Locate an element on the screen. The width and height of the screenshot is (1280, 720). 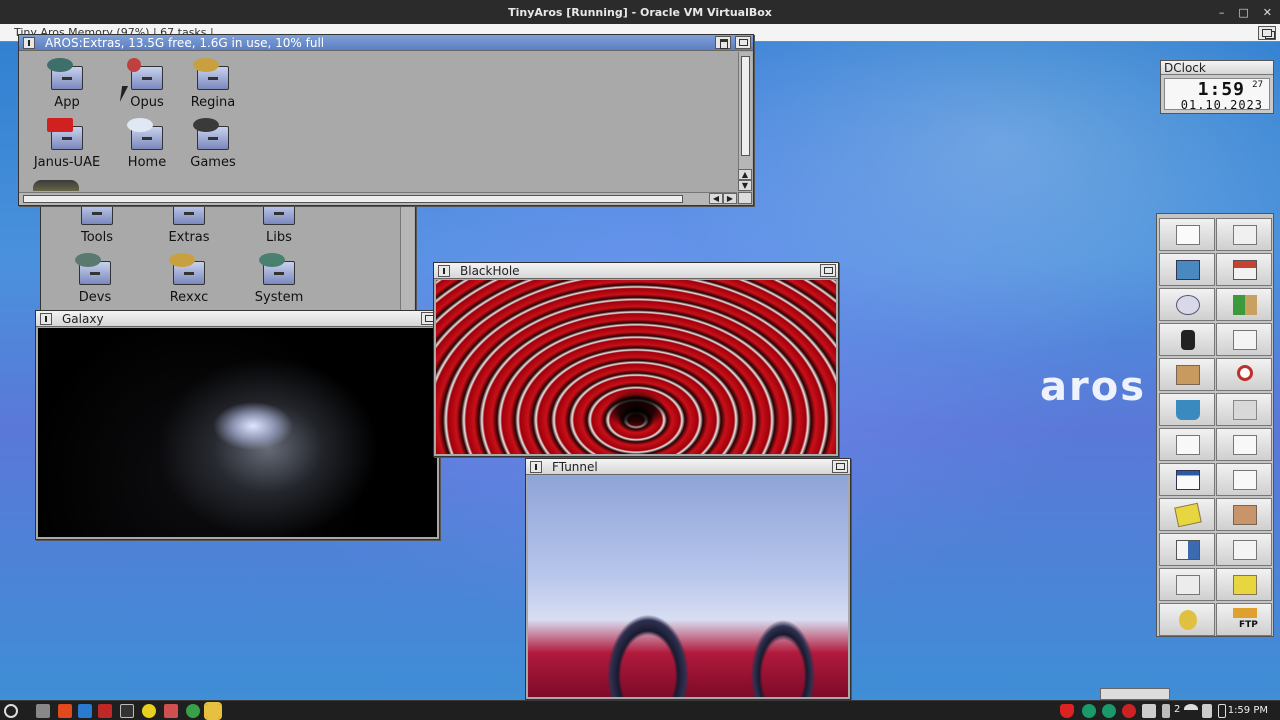
partial-window-gadget-icon is located at coordinates (1135, 694).